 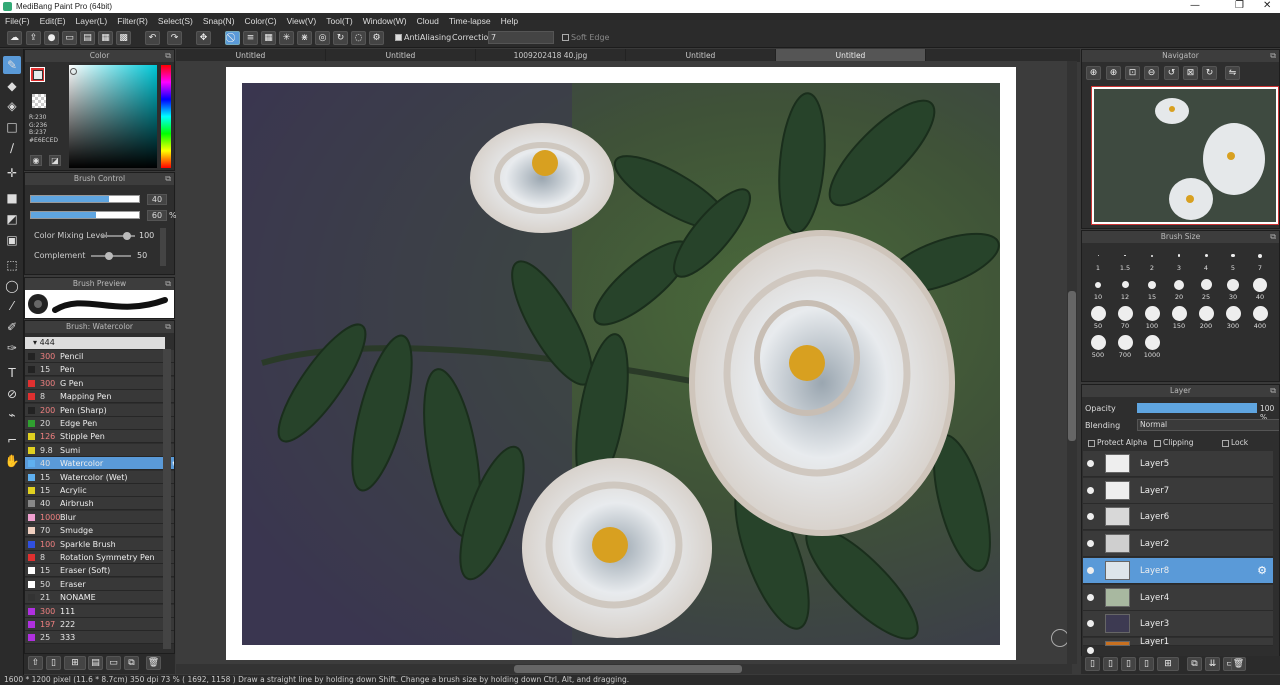 I want to click on brush-item: 9.8 Sumi, so click(x=99, y=450).